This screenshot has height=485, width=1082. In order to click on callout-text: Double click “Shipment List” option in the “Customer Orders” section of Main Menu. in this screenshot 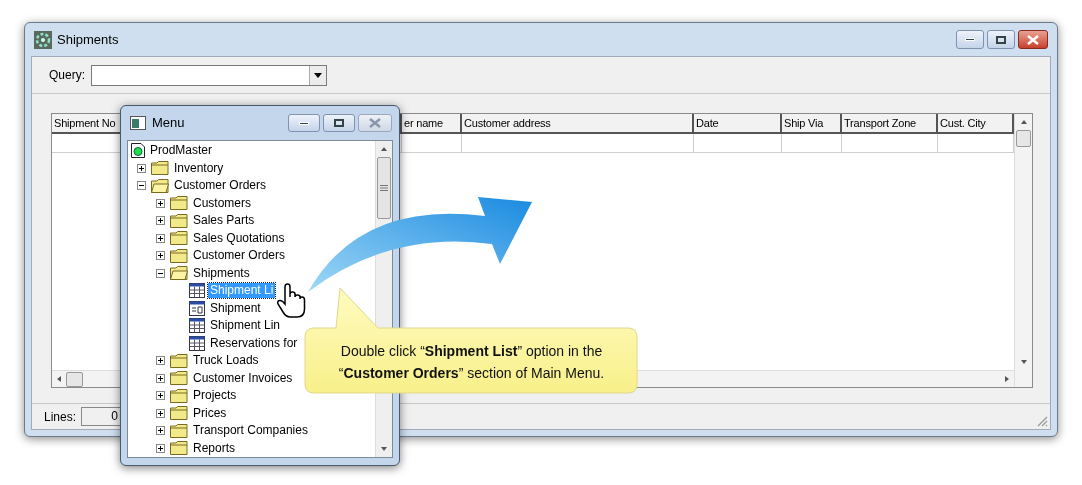, I will do `click(471, 362)`.